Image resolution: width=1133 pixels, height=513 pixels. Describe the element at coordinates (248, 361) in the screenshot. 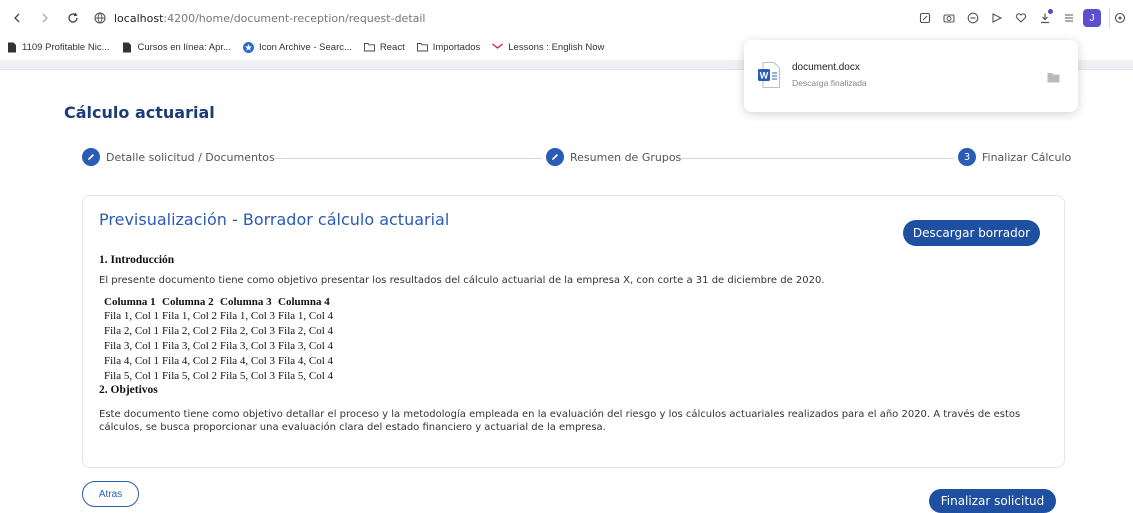

I see `table-cell: Fila 4, Col 3` at that location.